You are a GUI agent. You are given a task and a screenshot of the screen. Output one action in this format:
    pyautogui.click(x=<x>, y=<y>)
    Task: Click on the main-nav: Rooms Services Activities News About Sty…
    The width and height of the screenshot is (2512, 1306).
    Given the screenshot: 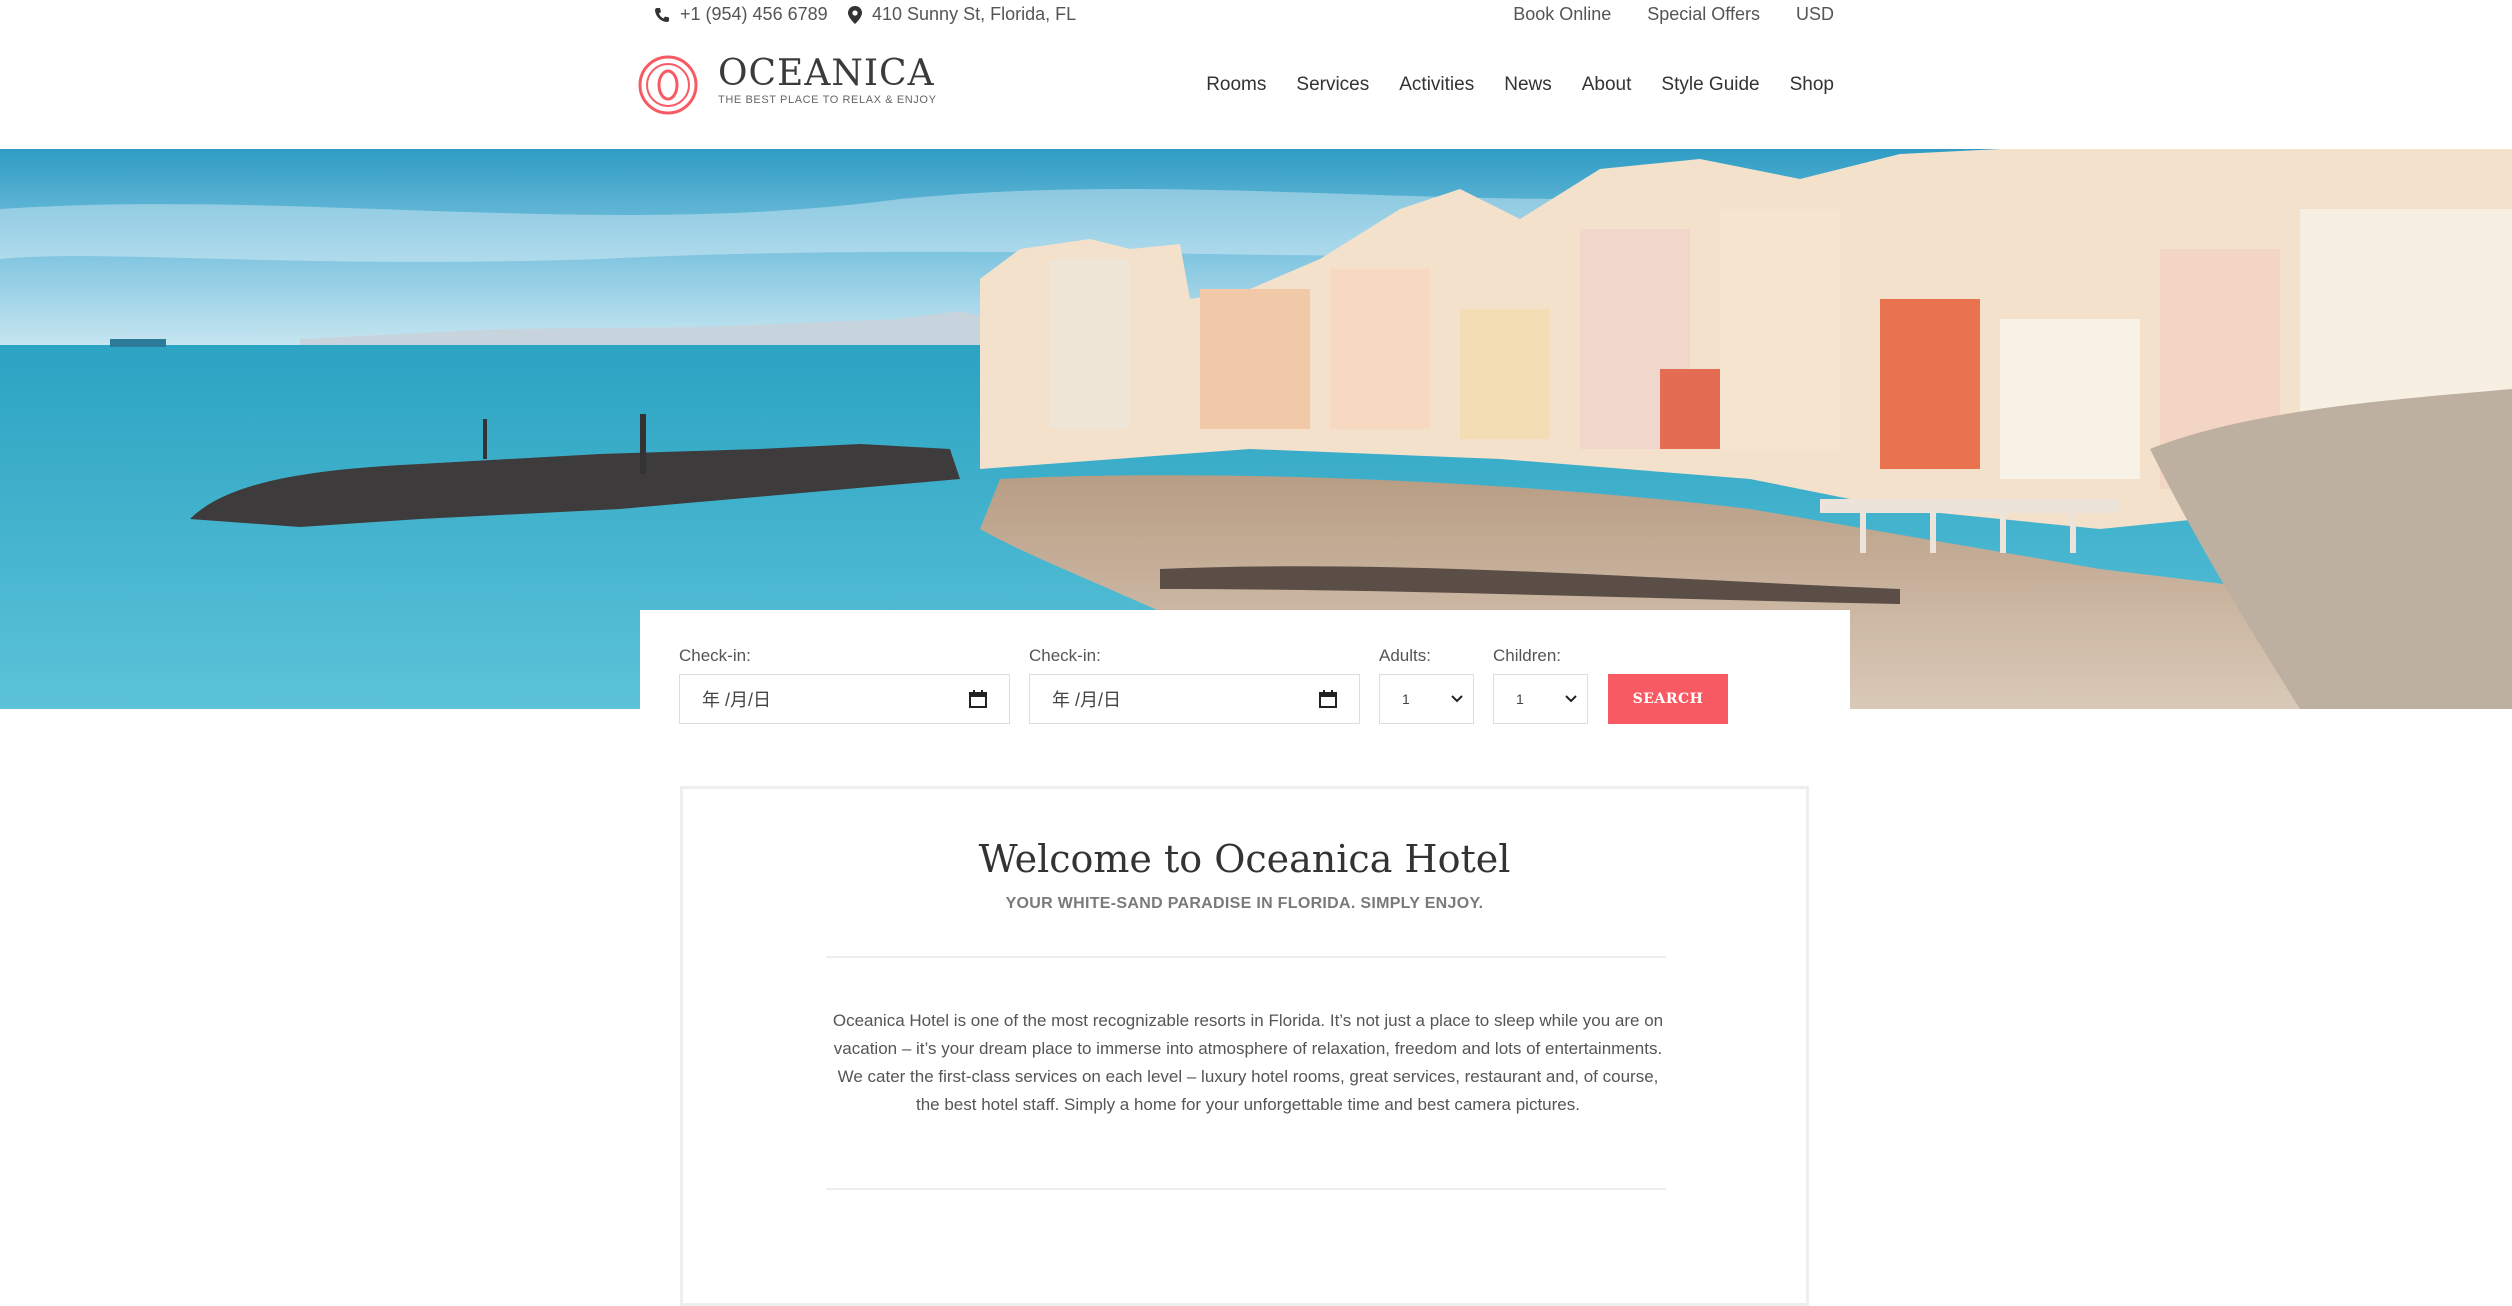 What is the action you would take?
    pyautogui.click(x=1520, y=85)
    